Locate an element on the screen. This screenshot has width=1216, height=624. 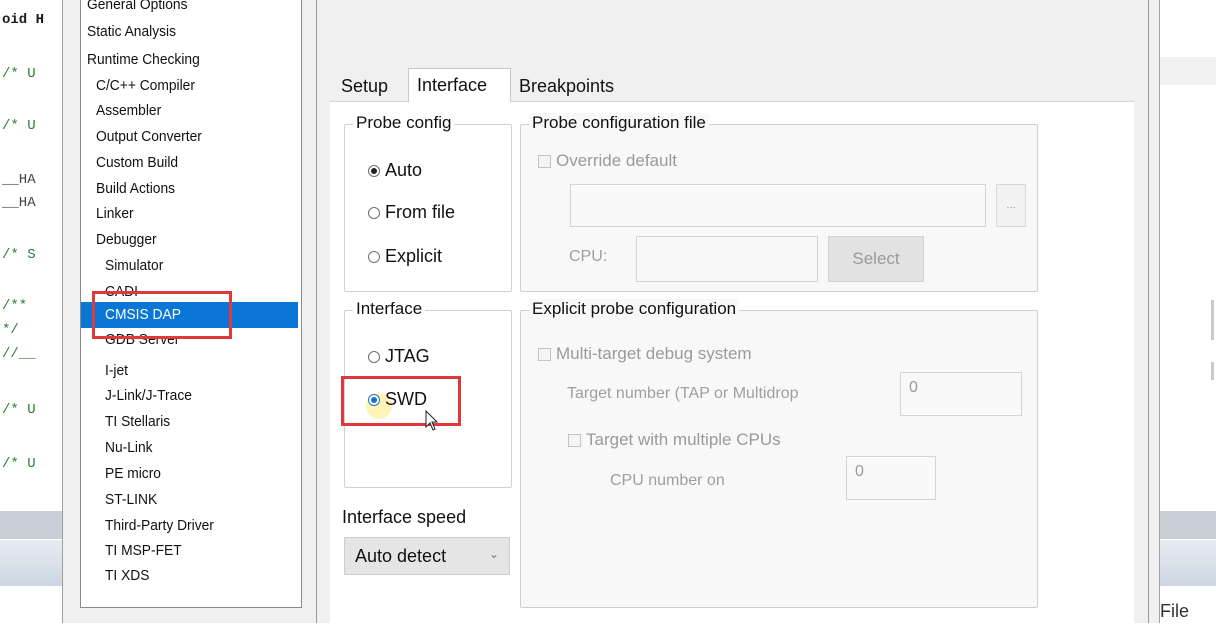
multi-cpu-label: Target with multiple CPUs is located at coordinates (683, 439).